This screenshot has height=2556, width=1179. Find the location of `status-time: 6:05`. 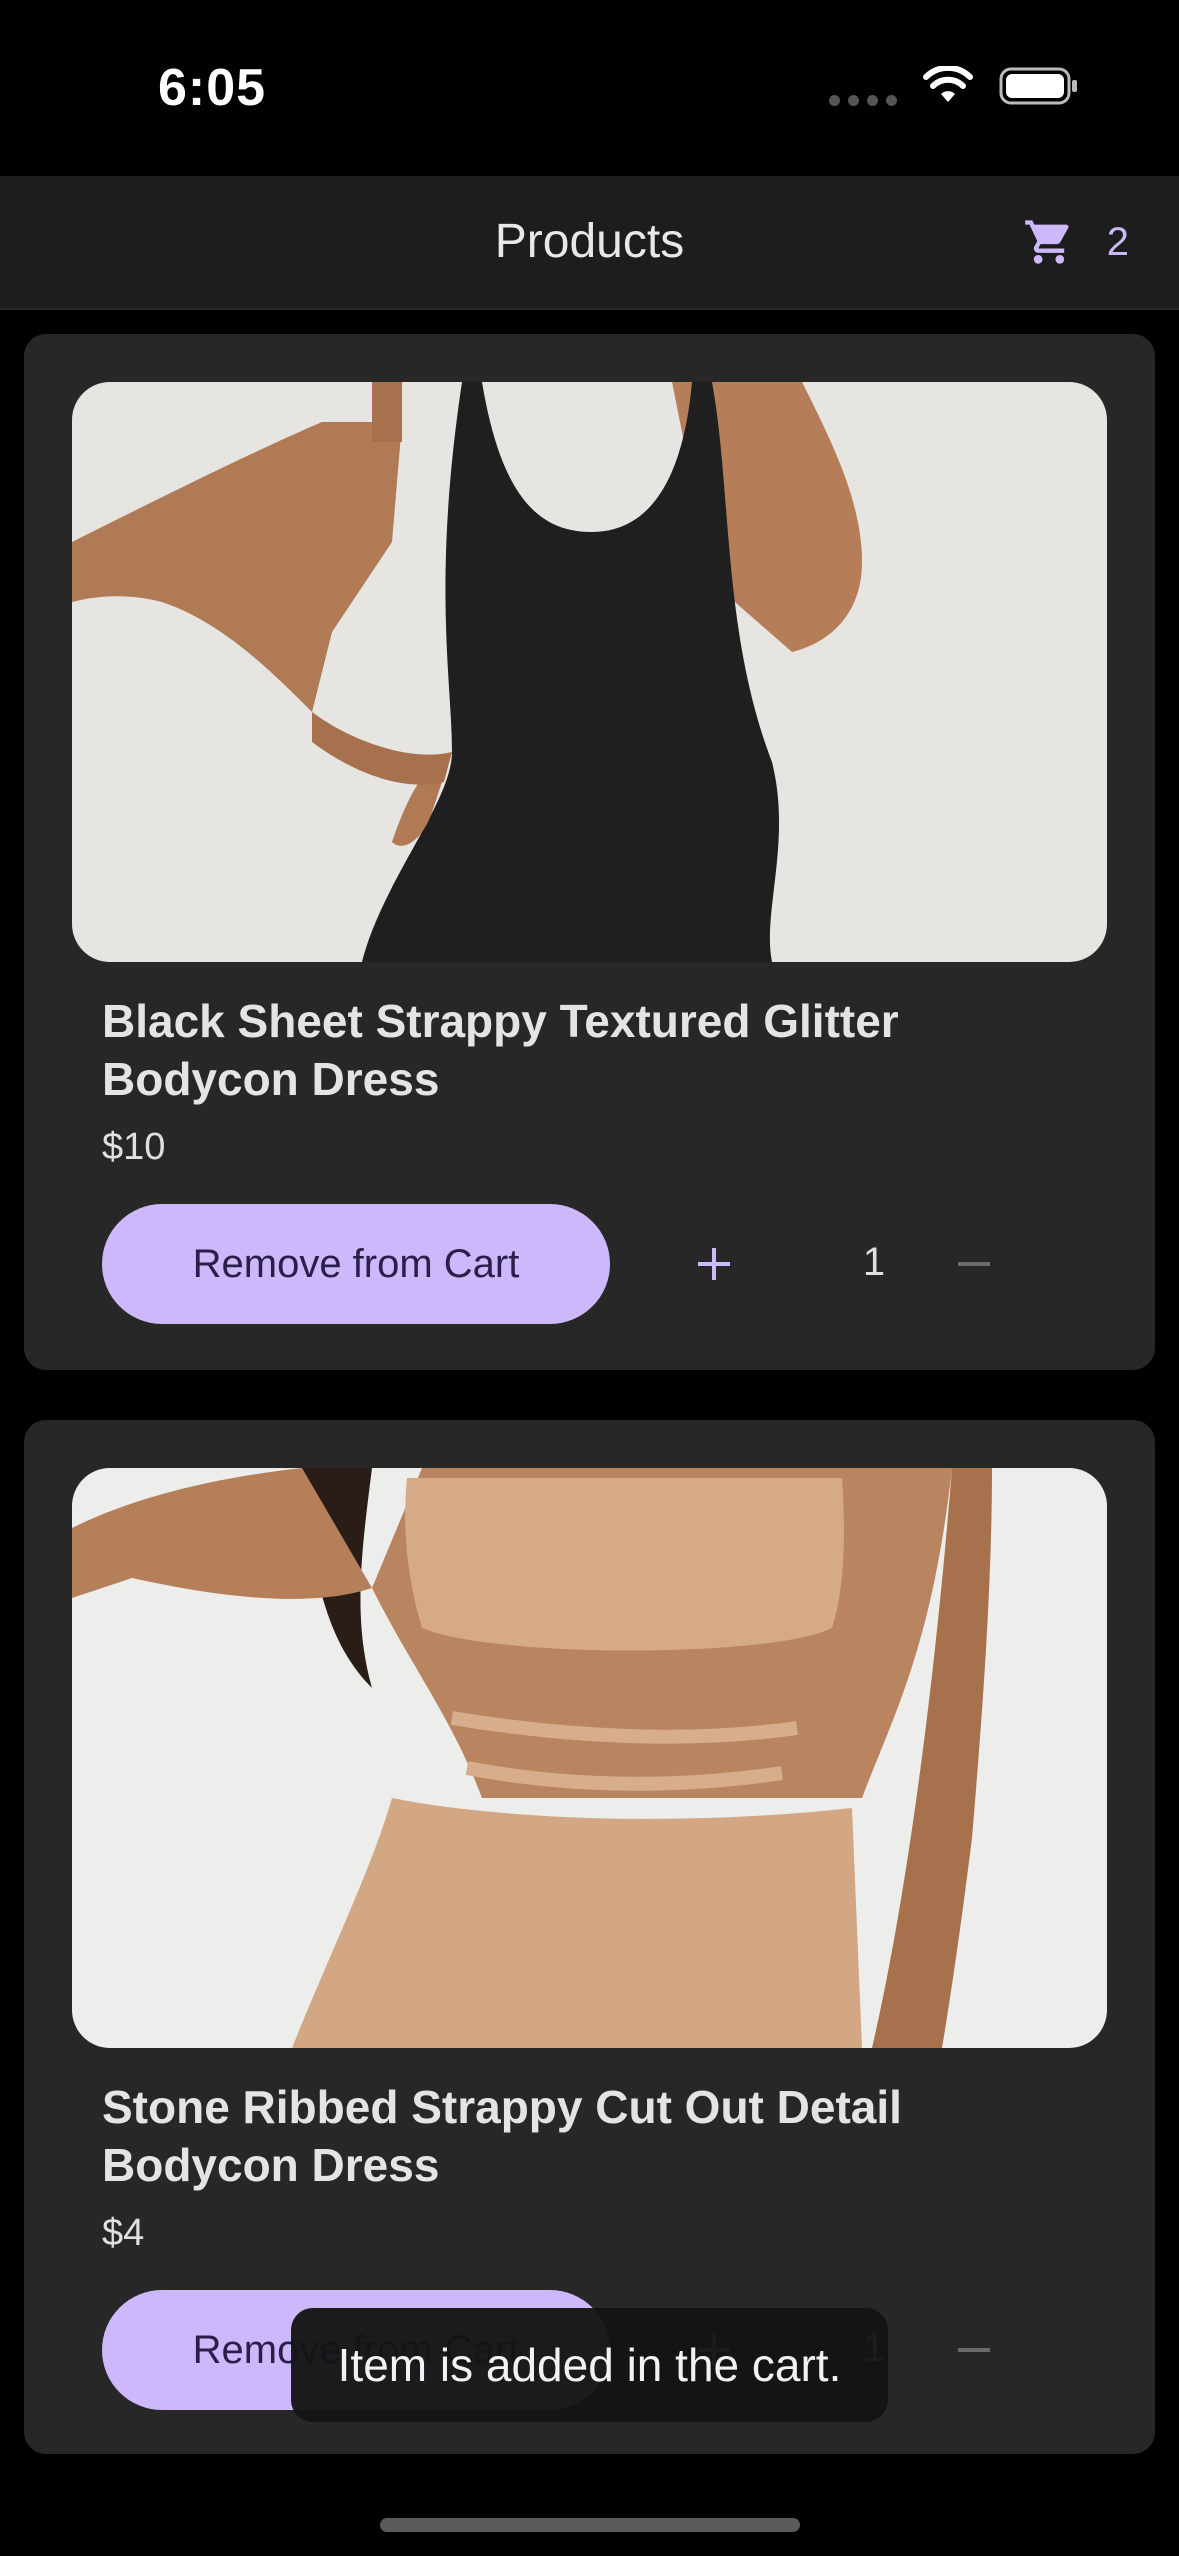

status-time: 6:05 is located at coordinates (212, 88).